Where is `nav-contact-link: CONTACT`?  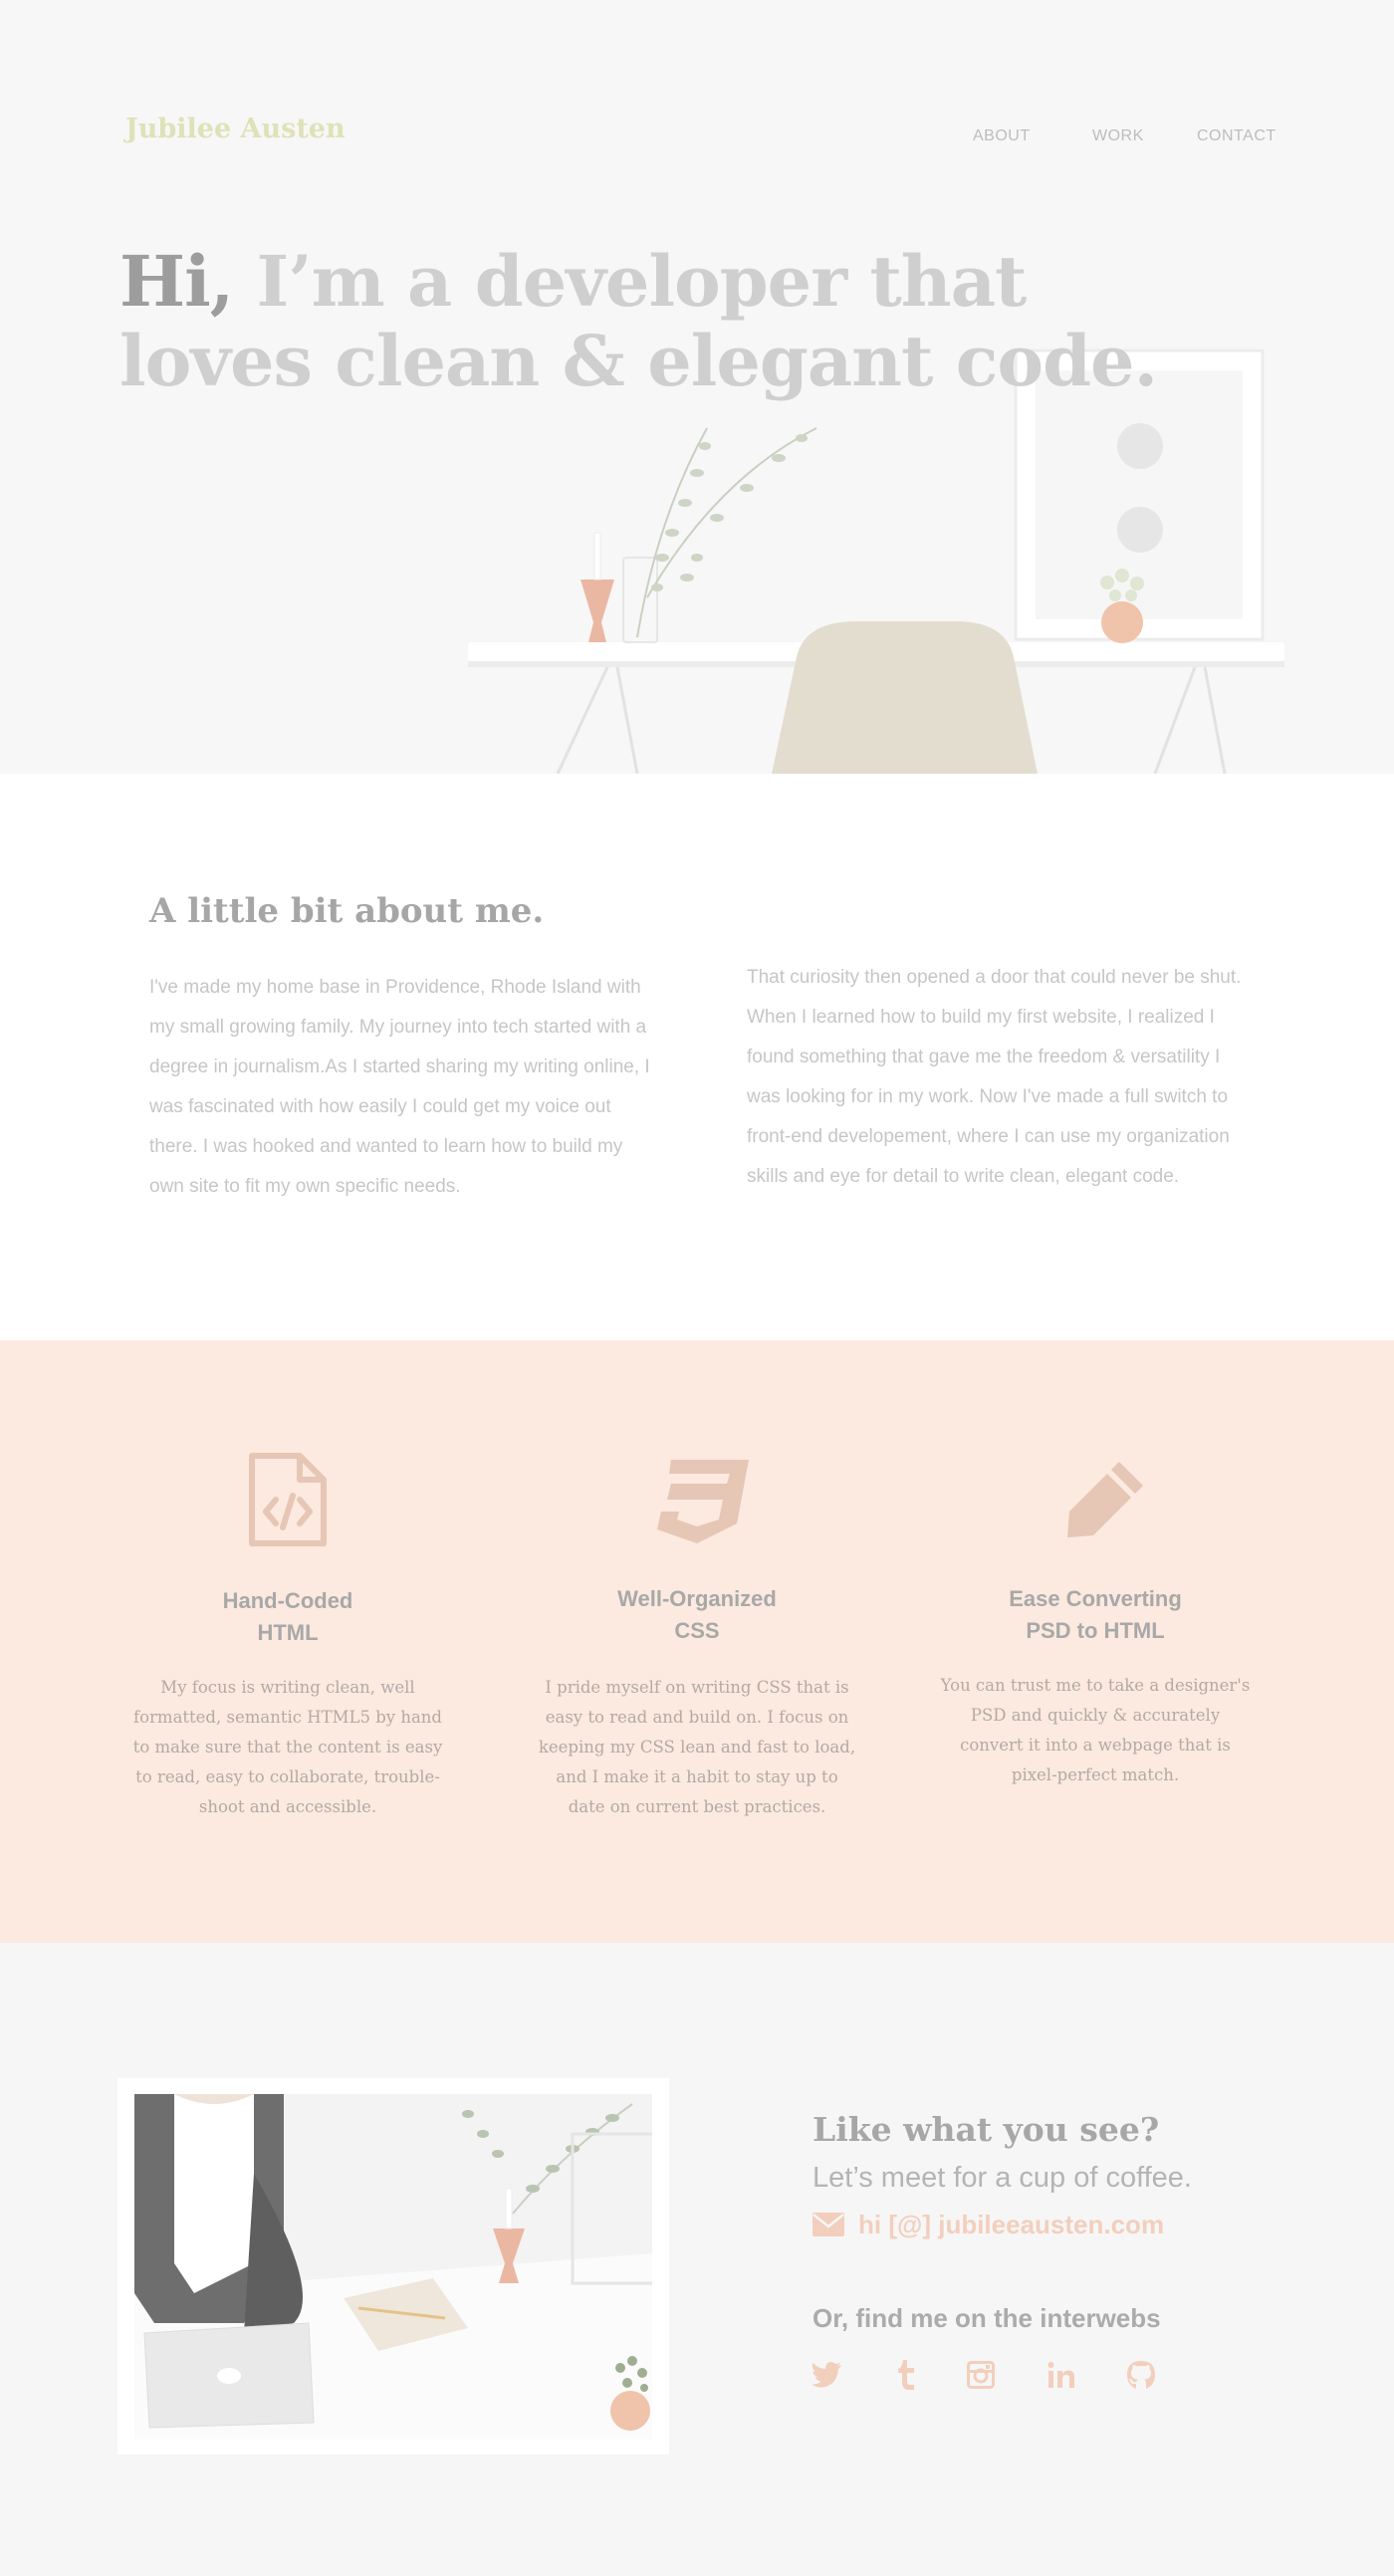
nav-contact-link: CONTACT is located at coordinates (1237, 136).